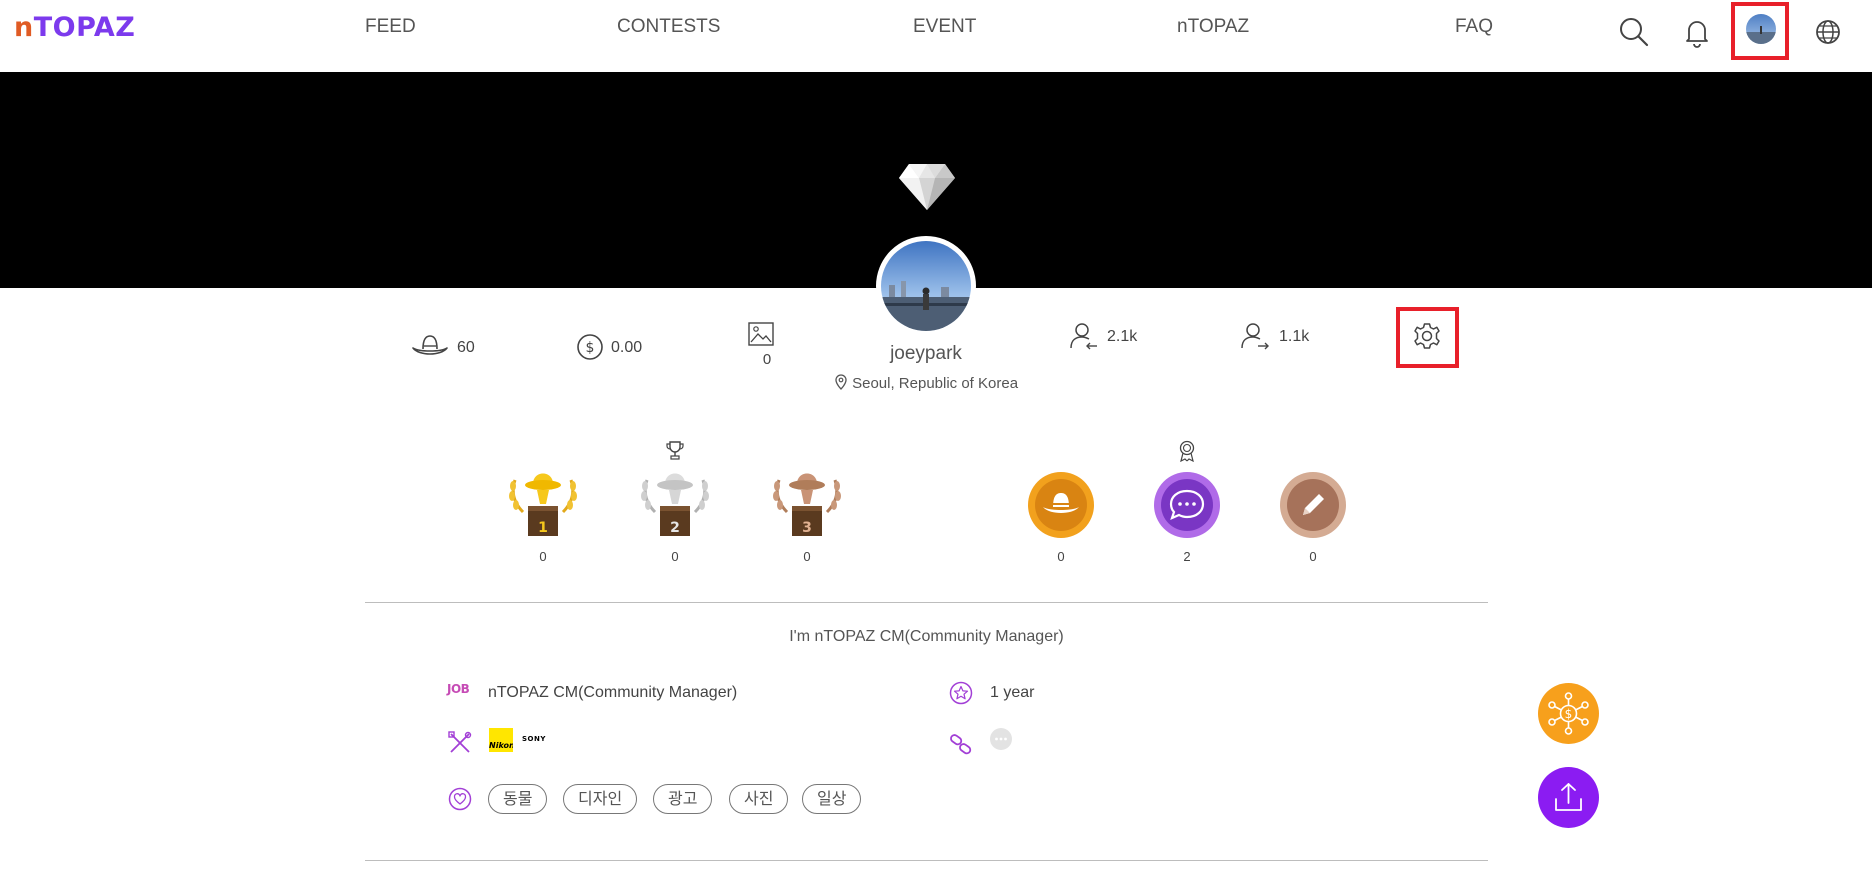 The width and height of the screenshot is (1872, 884). I want to click on hat-count: 60, so click(466, 347).